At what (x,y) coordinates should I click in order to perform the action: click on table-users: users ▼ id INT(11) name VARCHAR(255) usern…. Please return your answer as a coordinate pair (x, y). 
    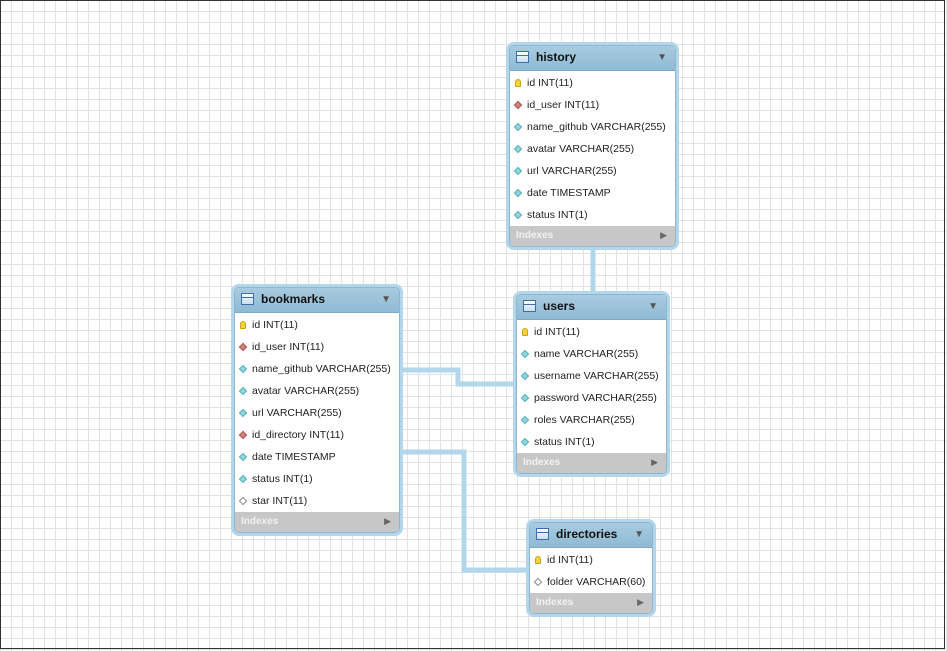
    Looking at the image, I should click on (591, 384).